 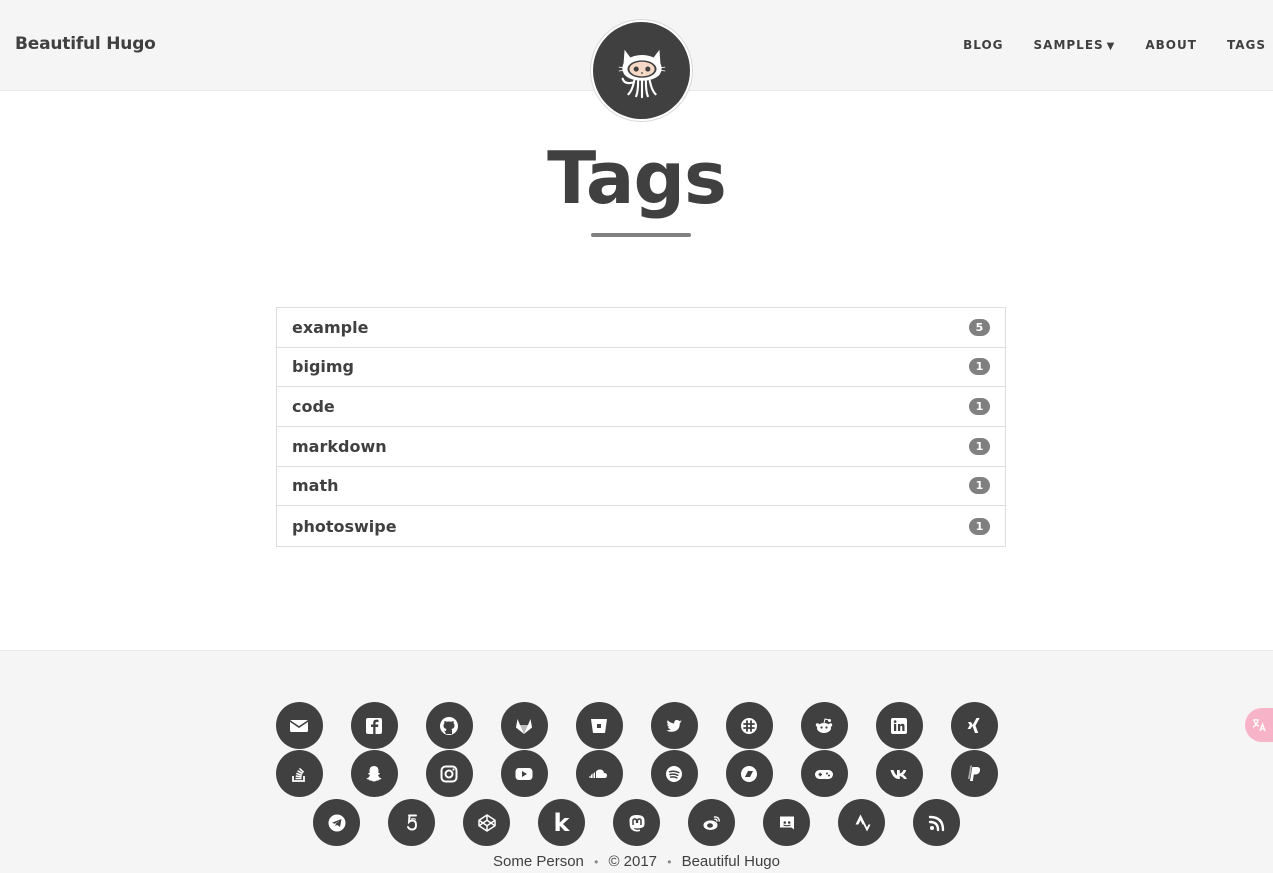 What do you see at coordinates (974, 725) in the screenshot?
I see `xing-icon` at bounding box center [974, 725].